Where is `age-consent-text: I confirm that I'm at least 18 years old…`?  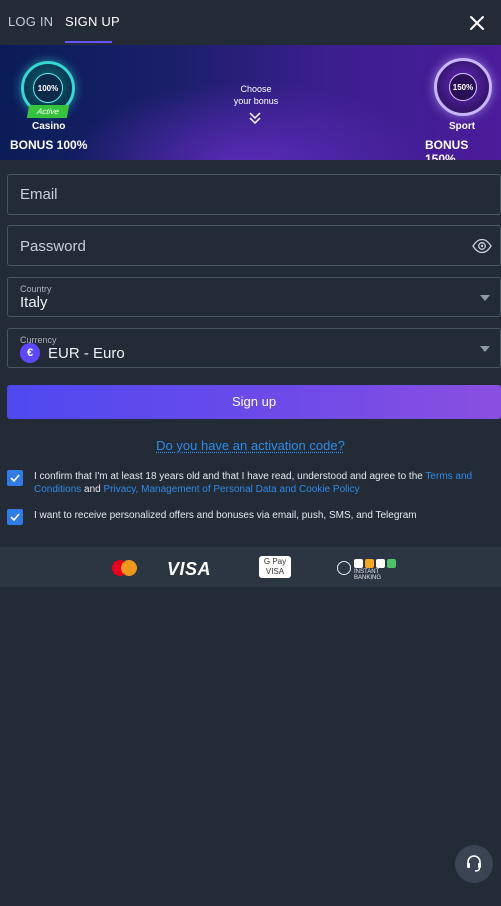
age-consent-text: I confirm that I'm at least 18 years old… is located at coordinates (253, 483).